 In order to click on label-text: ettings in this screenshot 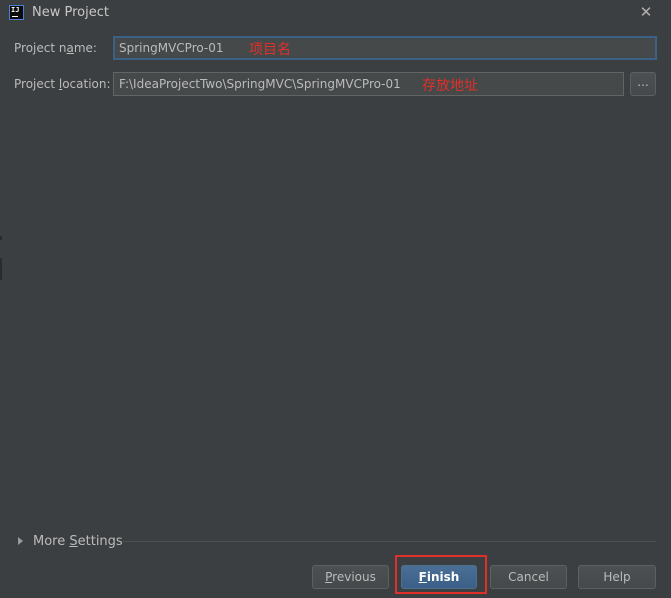, I will do `click(100, 541)`.